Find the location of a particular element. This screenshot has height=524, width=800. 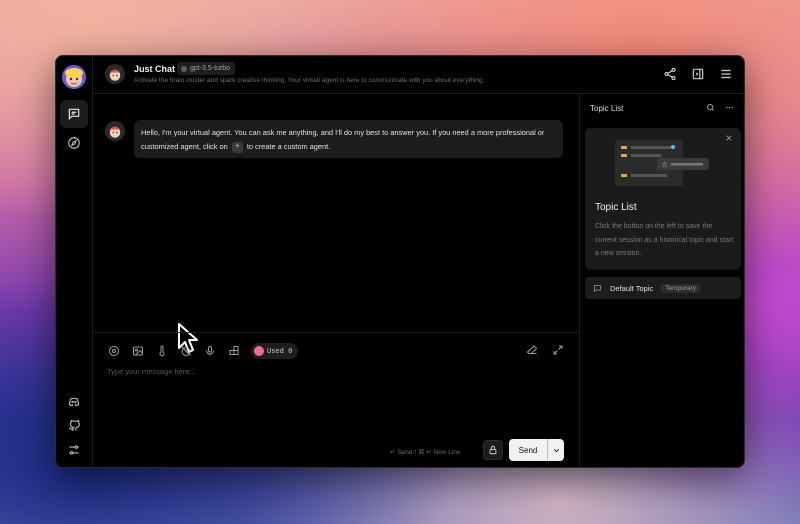

settings-button is located at coordinates (74, 450).